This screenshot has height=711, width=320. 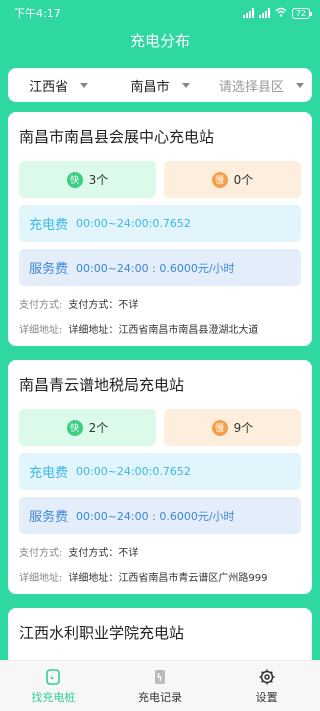 What do you see at coordinates (232, 179) in the screenshot?
I see `slow-charger-count: 慢 0个` at bounding box center [232, 179].